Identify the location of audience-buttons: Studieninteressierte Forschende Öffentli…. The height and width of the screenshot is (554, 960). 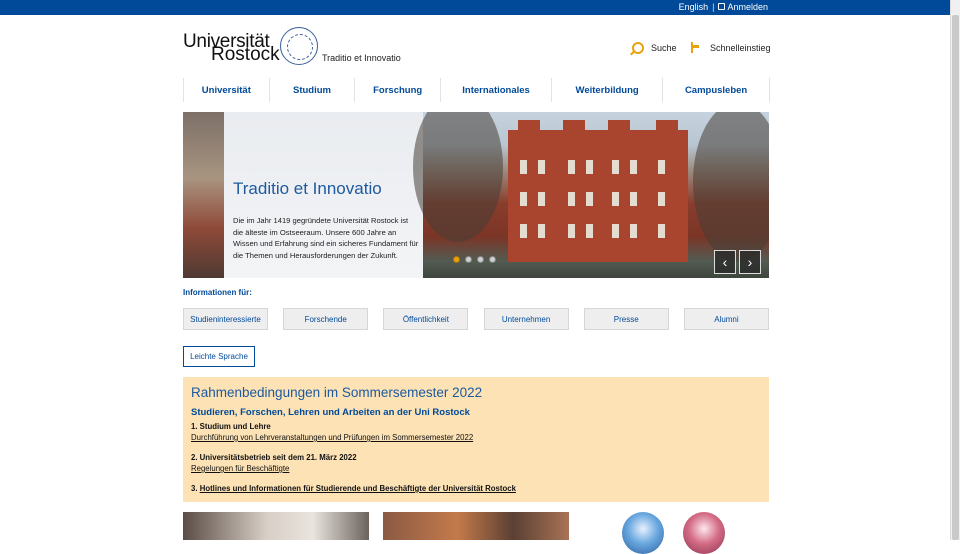
(476, 319).